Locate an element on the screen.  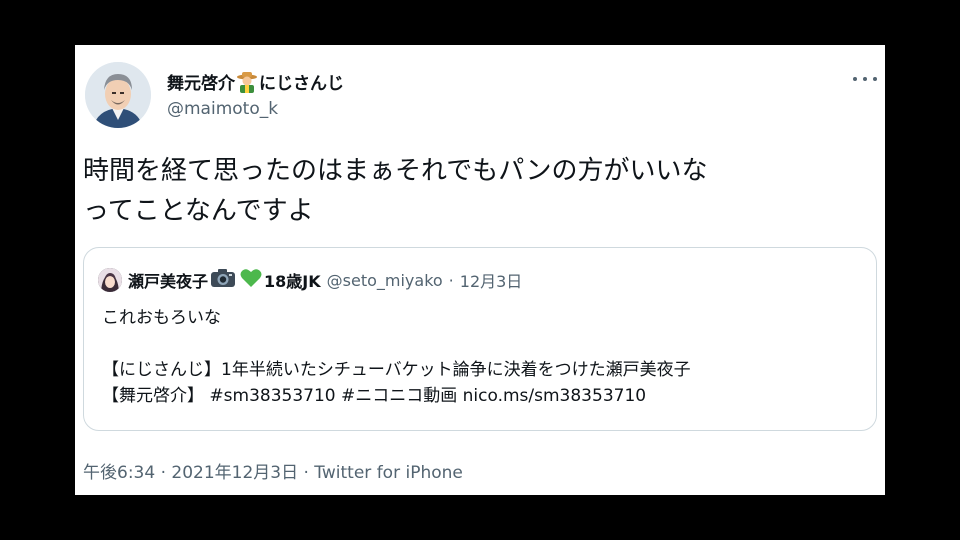
quoted-tweet-header: 瀬戸美夜子 18歳JK @seto_miyako · 12月3日 is located at coordinates (310, 280).